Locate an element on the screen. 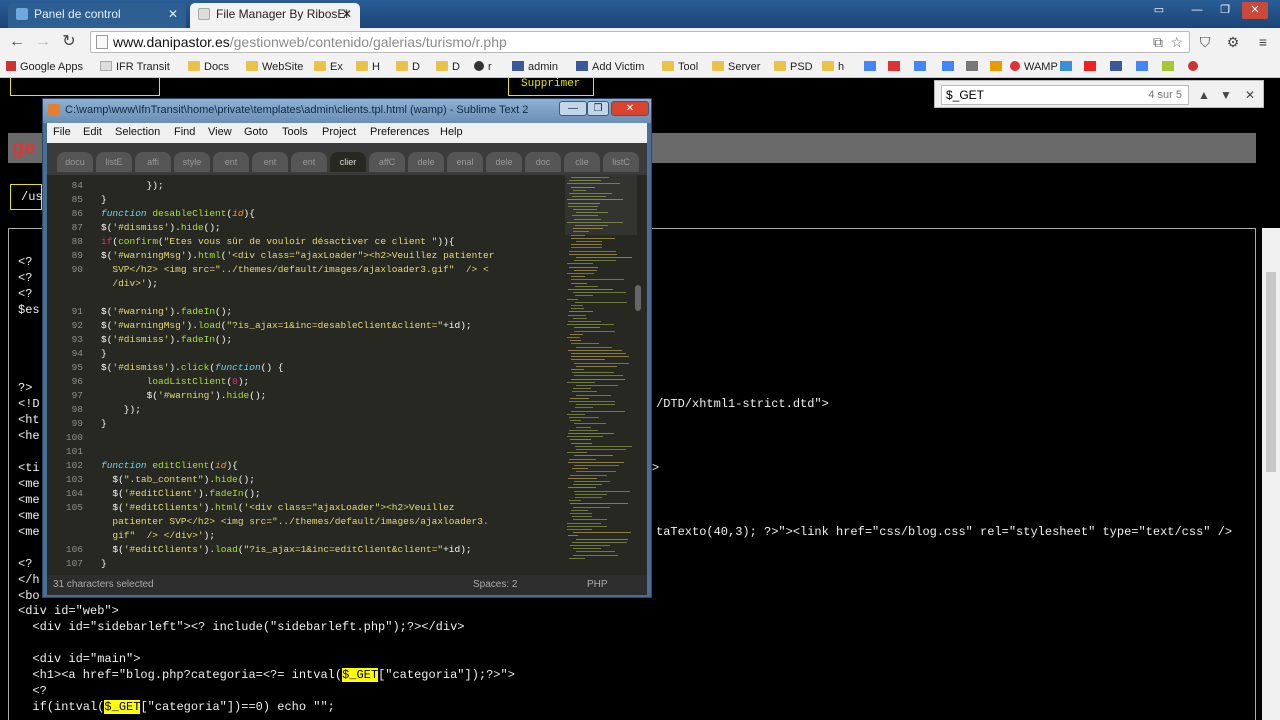 This screenshot has width=1280, height=720. menu-edit: Edit is located at coordinates (92, 132).